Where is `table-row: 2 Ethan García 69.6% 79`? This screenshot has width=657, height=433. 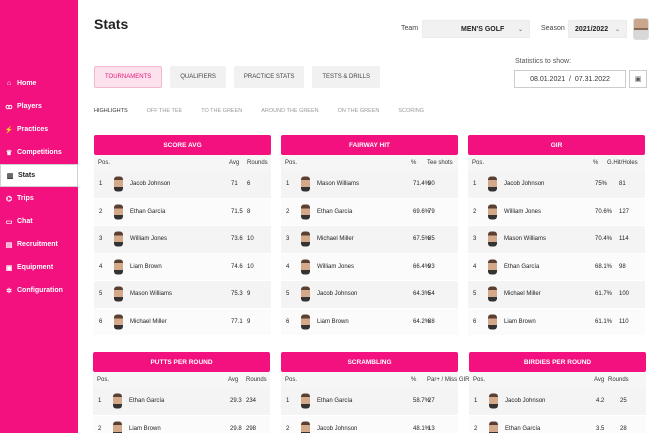
table-row: 2 Ethan García 69.6% 79 is located at coordinates (369, 212).